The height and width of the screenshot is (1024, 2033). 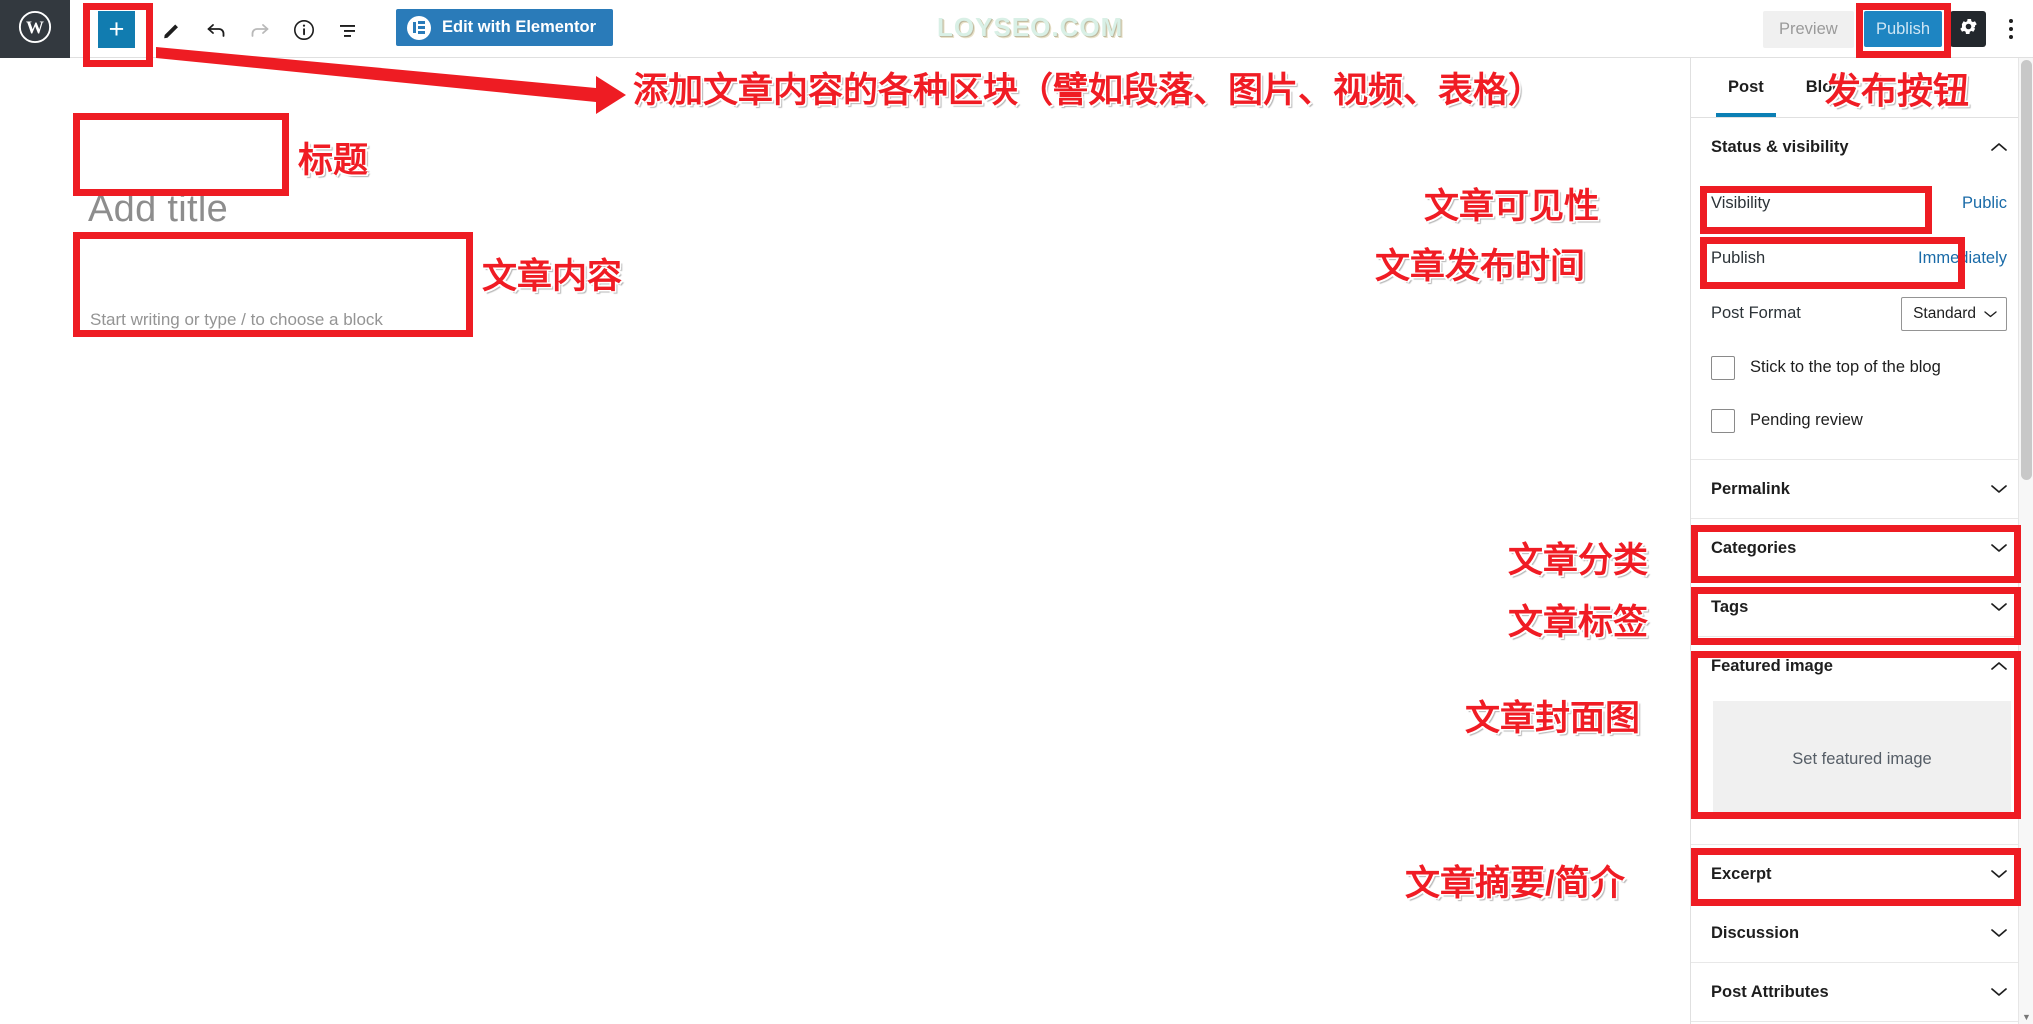 I want to click on section-excerpt: Excerpt, so click(x=1862, y=874).